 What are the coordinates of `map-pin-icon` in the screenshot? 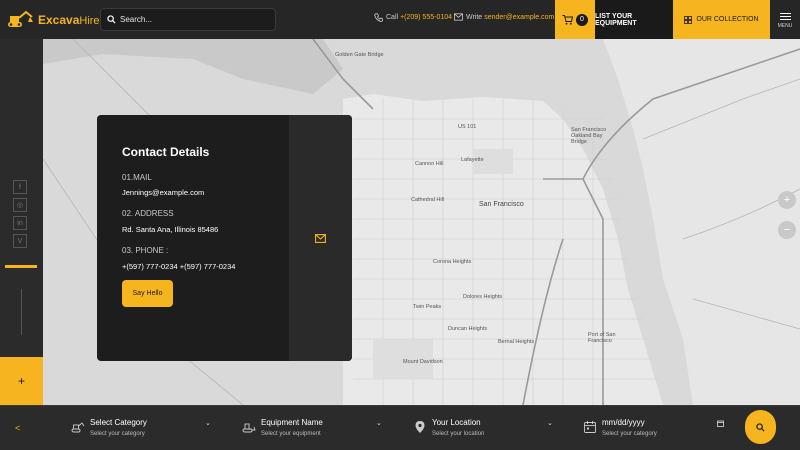 It's located at (420, 427).